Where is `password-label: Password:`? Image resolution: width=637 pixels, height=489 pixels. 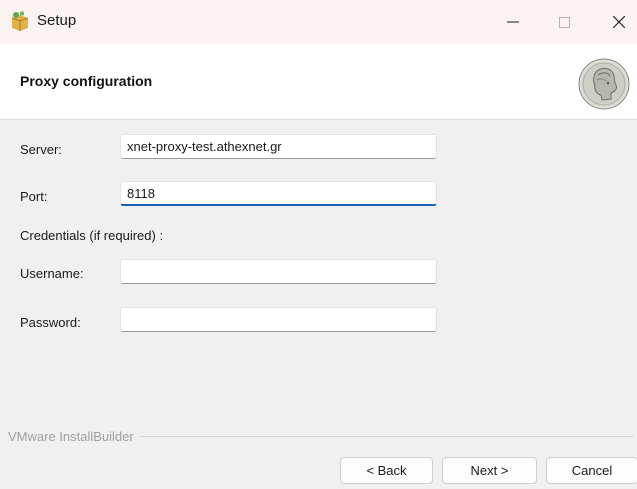
password-label: Password: is located at coordinates (50, 322).